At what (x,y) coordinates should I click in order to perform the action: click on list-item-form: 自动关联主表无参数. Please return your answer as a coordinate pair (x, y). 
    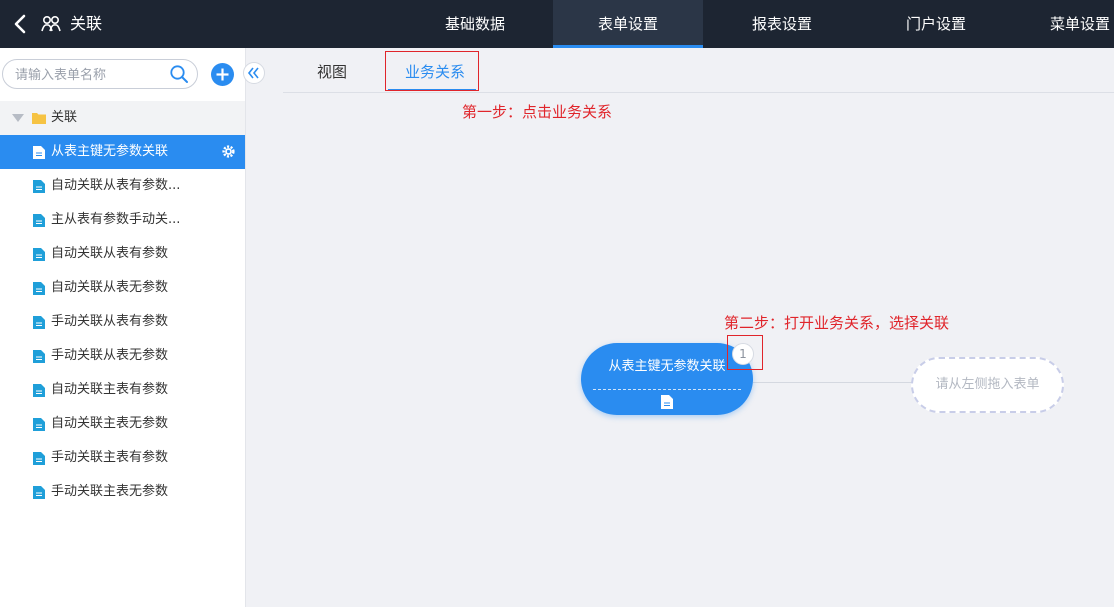
    Looking at the image, I should click on (122, 424).